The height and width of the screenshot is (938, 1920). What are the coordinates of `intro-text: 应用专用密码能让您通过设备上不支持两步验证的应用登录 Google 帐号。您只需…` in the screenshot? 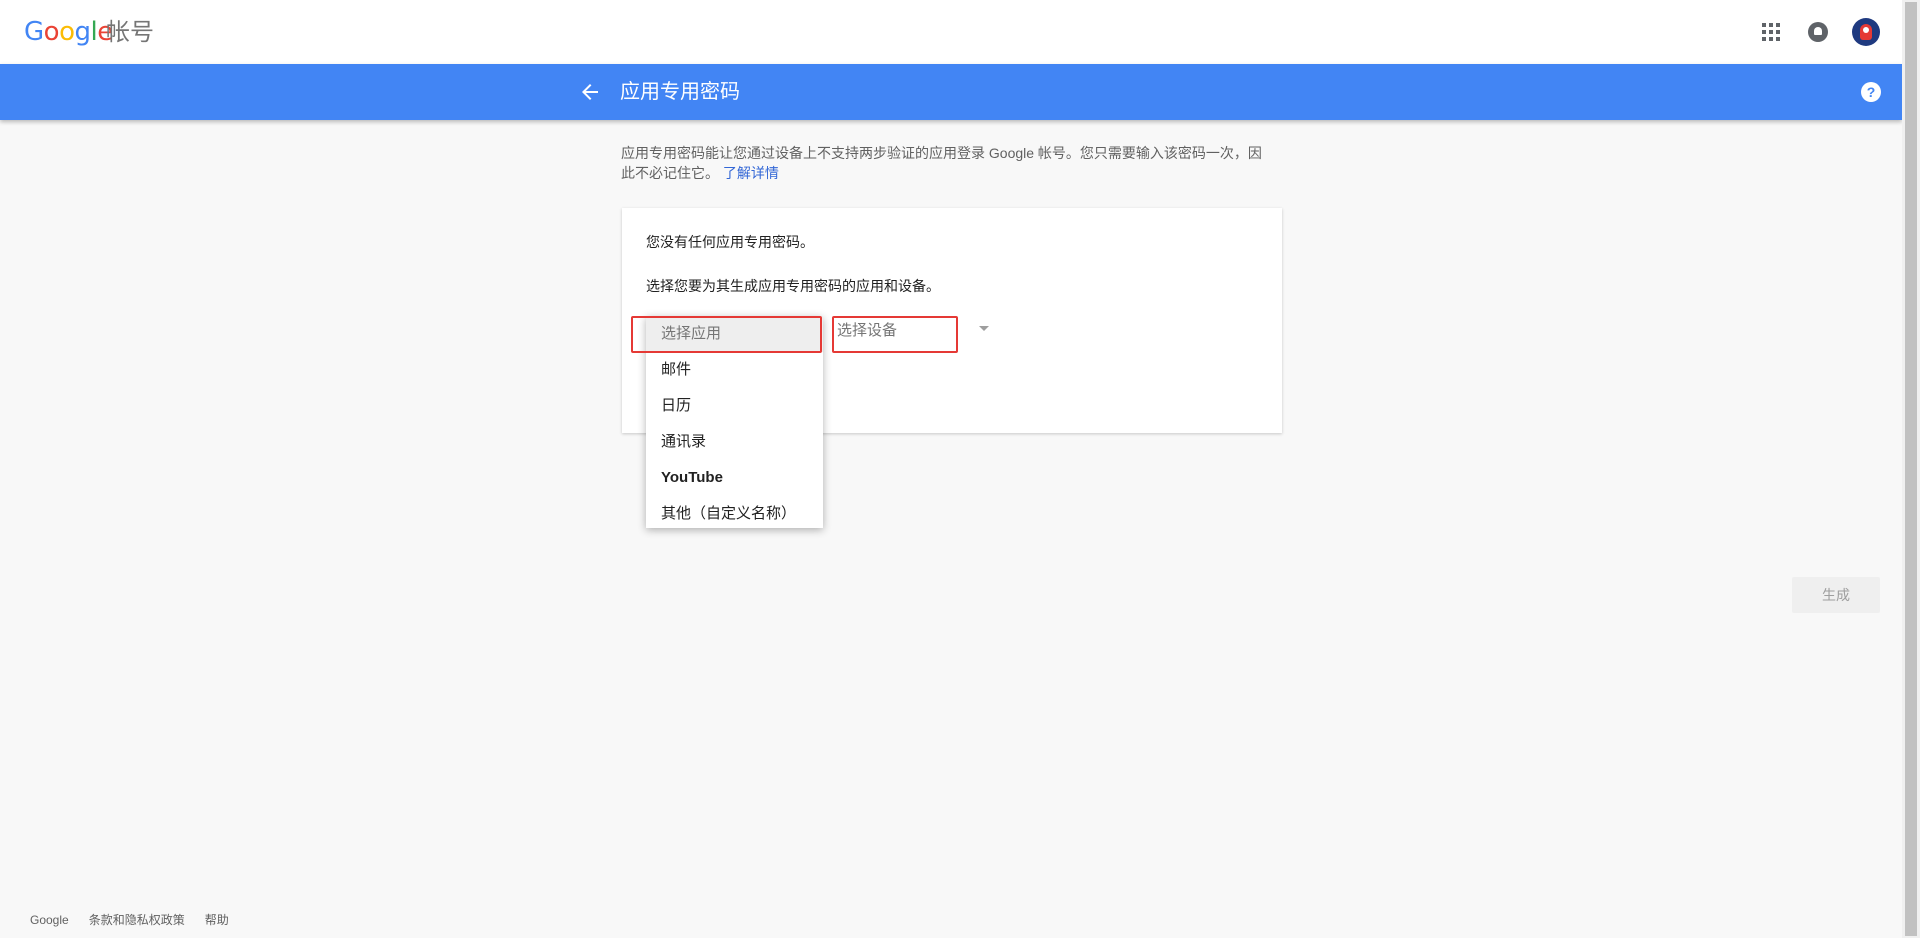 It's located at (941, 163).